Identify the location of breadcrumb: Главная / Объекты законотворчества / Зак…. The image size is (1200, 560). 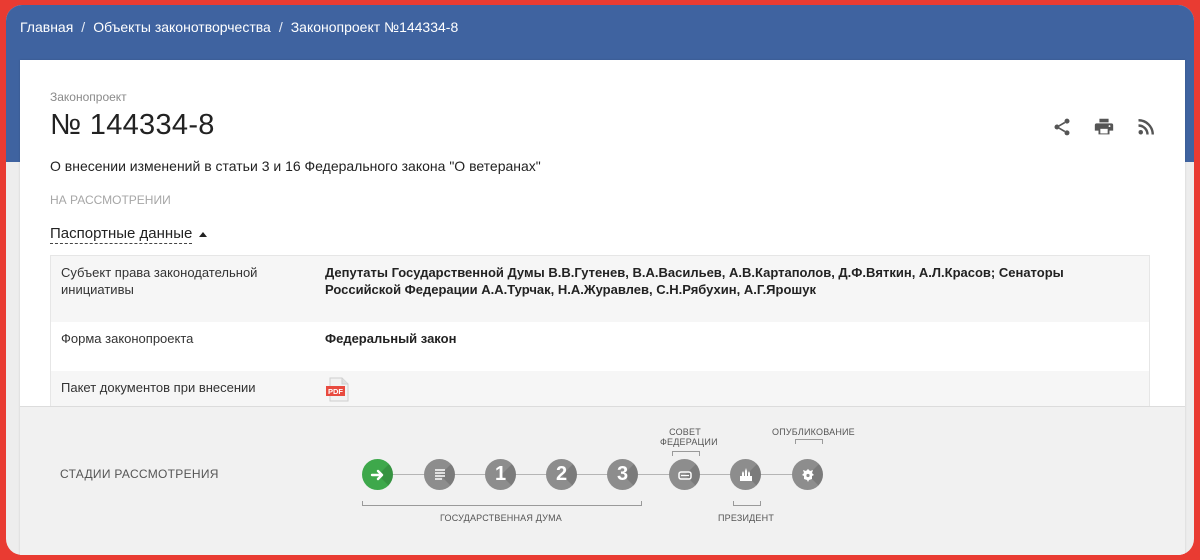
(239, 27).